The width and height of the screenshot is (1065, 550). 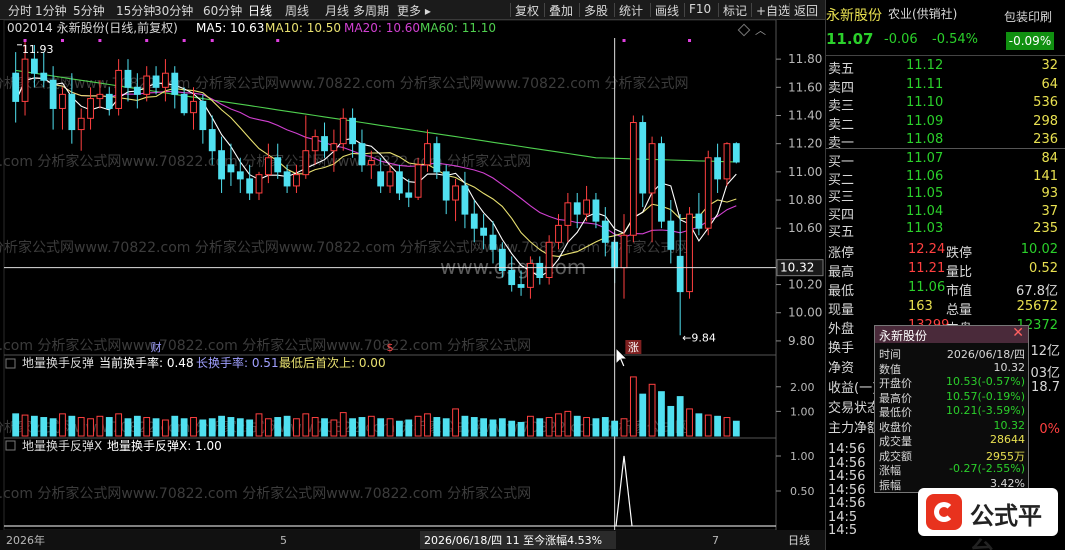 What do you see at coordinates (414, 10) in the screenshot?
I see `period-tab-10: 更多 ▸` at bounding box center [414, 10].